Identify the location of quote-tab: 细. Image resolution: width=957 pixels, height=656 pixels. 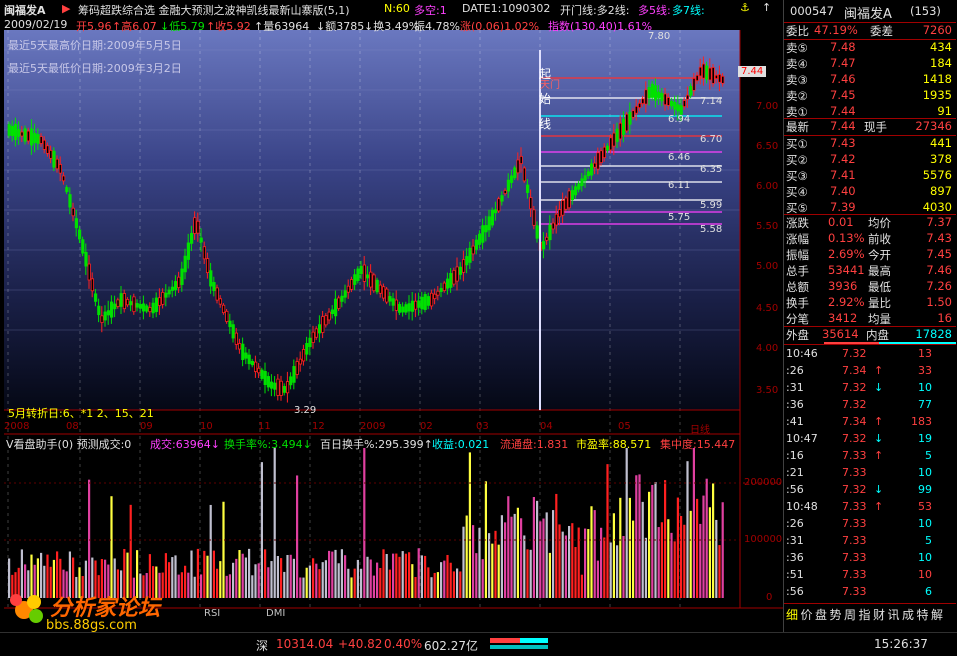
(792, 614).